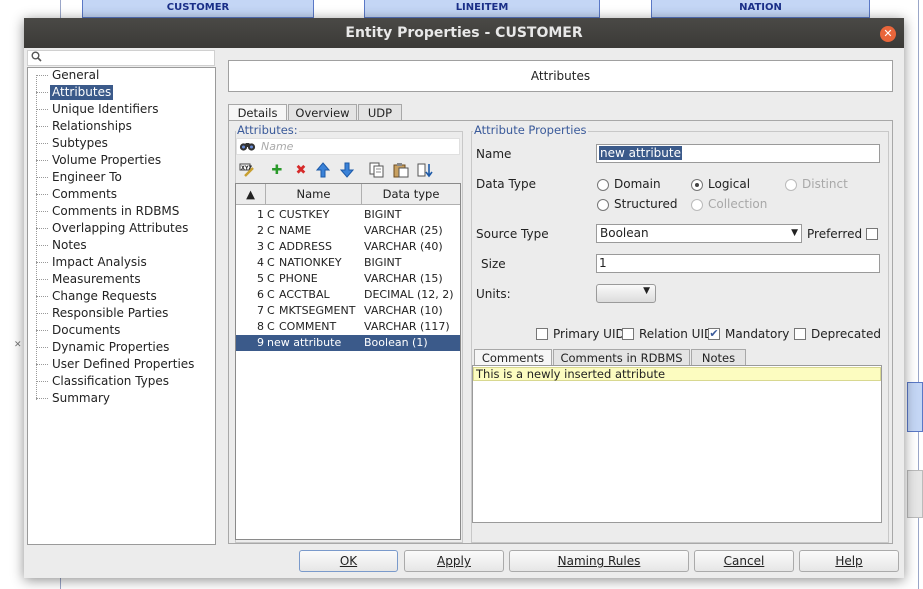  I want to click on size-field: 1, so click(738, 263).